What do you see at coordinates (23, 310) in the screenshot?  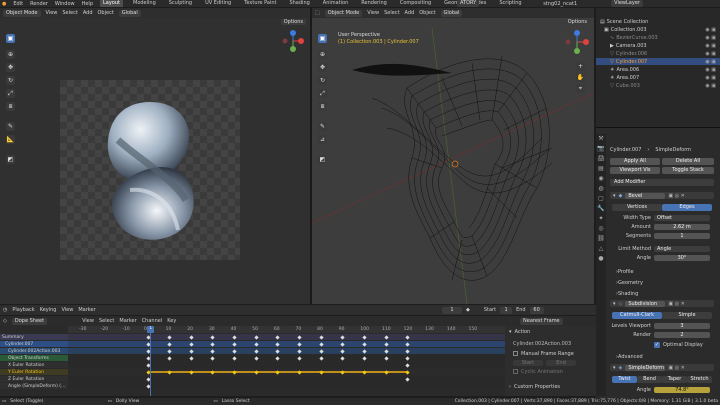 I see `playback-menu: Playback` at bounding box center [23, 310].